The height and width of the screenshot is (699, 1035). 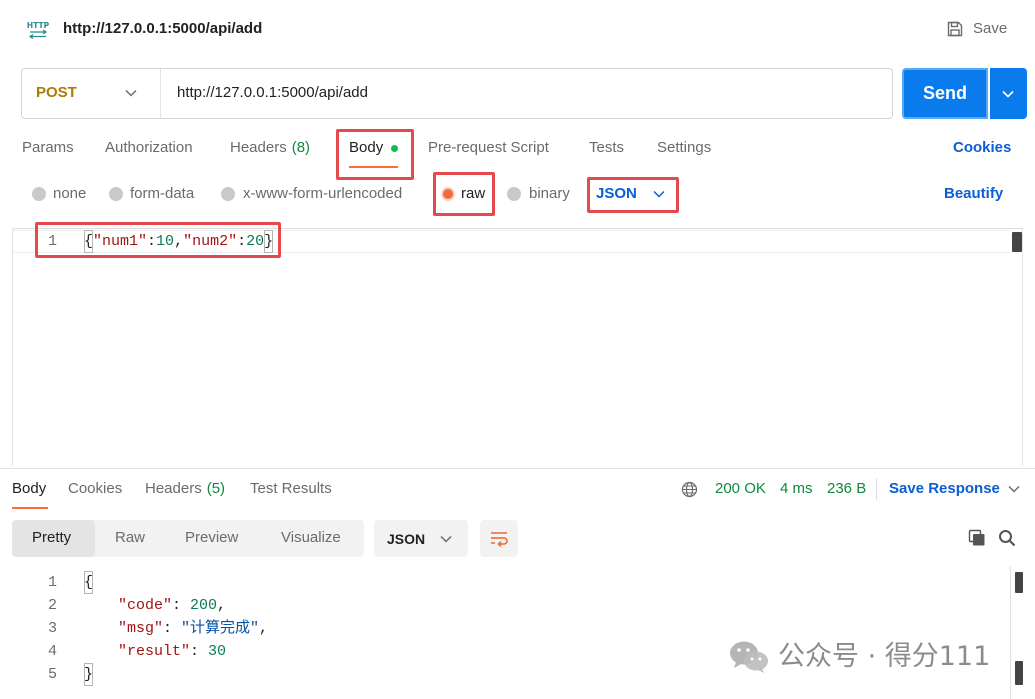 What do you see at coordinates (301, 147) in the screenshot?
I see `tab-headers-count: (8)` at bounding box center [301, 147].